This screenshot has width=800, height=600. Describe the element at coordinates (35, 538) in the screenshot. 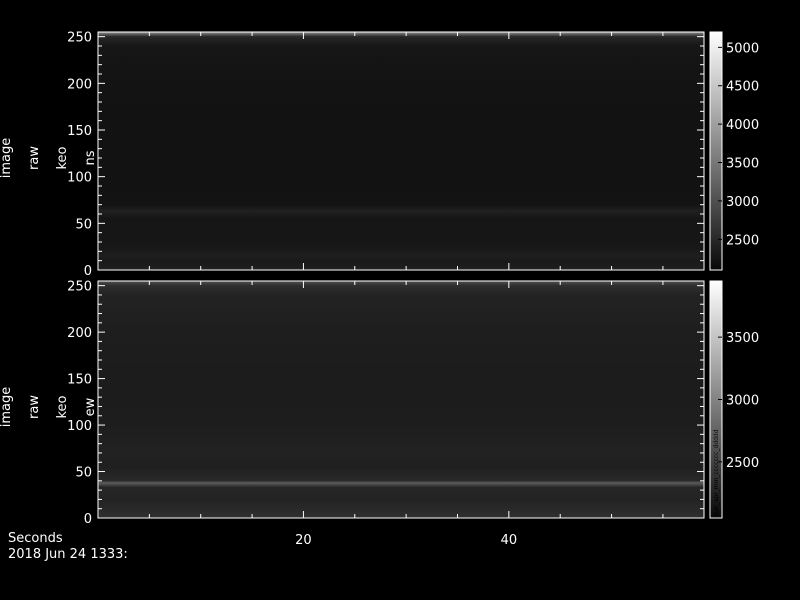

I see `x-axis-title: Seconds` at that location.